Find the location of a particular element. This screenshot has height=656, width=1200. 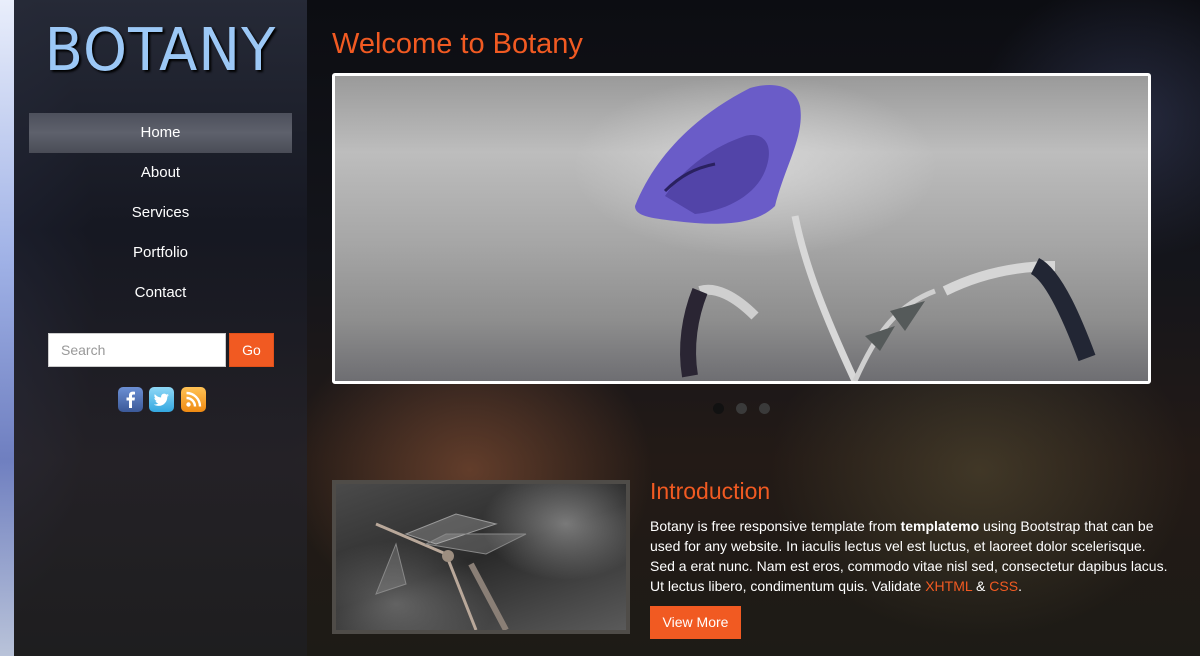

intro-text-part: Botany is free responsive template from is located at coordinates (775, 526).